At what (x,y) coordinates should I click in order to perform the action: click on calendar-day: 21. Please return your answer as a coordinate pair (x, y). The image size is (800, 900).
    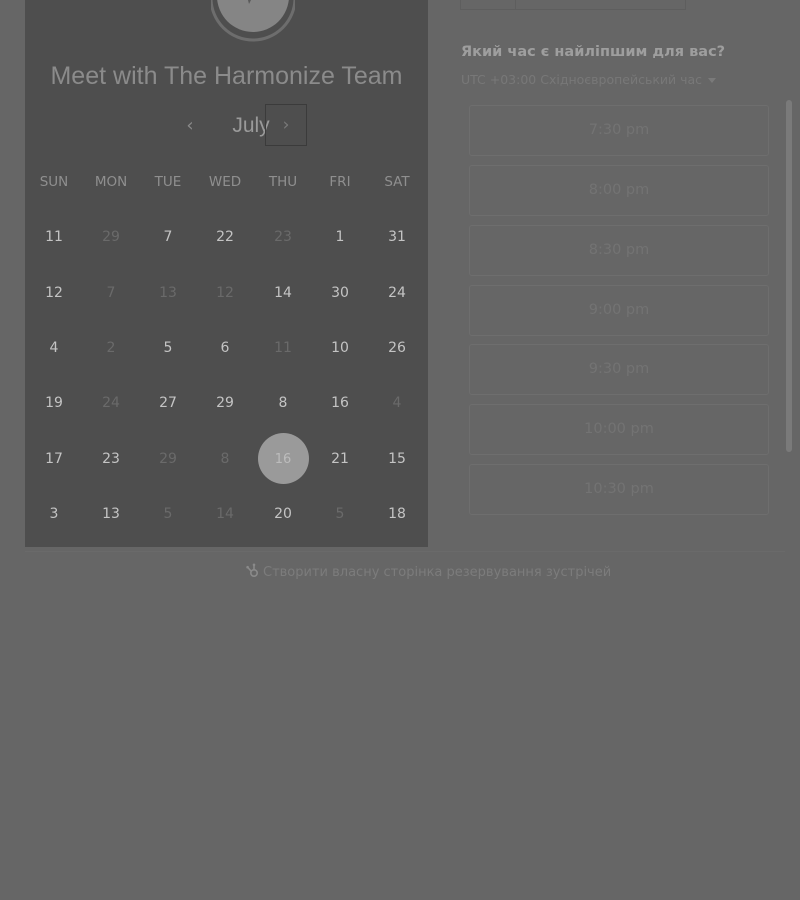
    Looking at the image, I should click on (340, 459).